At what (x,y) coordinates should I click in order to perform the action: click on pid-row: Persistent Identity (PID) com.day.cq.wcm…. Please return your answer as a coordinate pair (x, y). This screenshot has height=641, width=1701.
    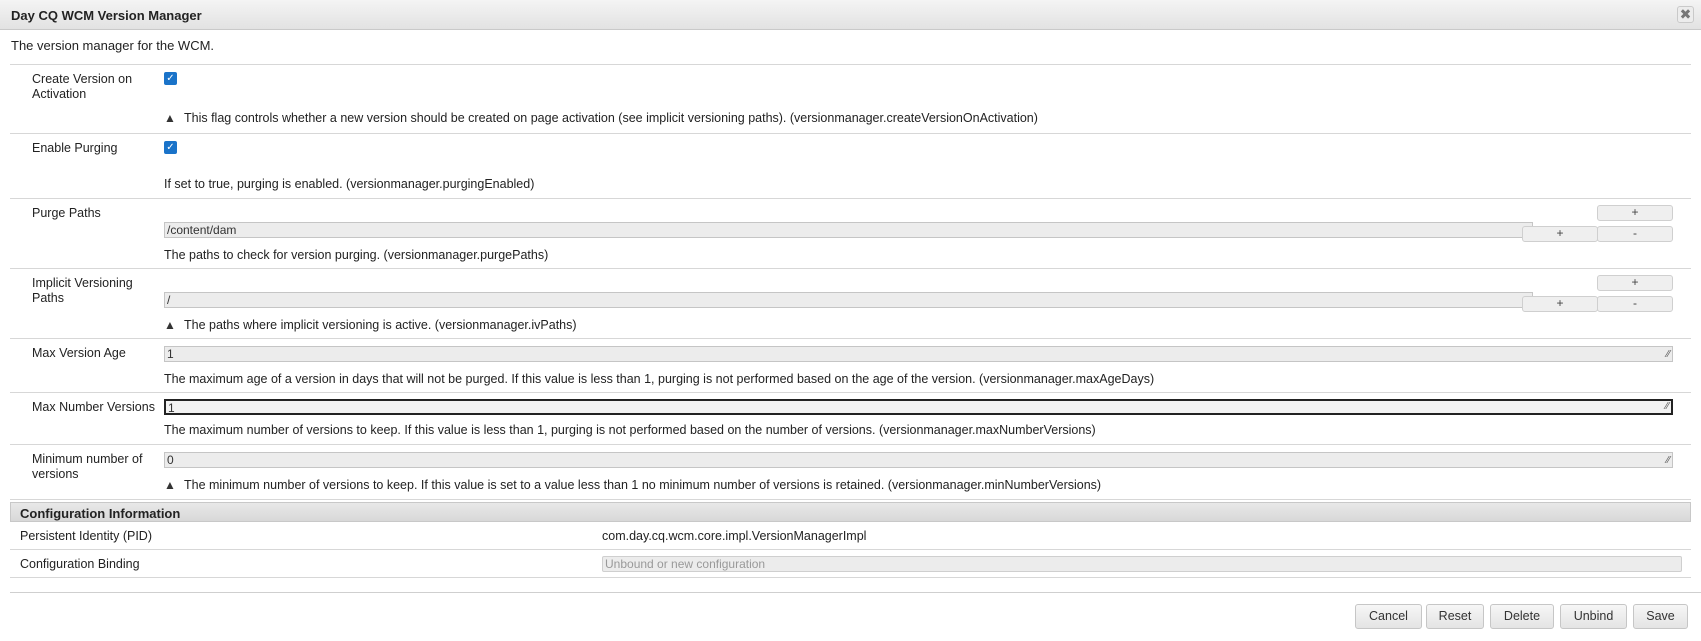
    Looking at the image, I should click on (850, 536).